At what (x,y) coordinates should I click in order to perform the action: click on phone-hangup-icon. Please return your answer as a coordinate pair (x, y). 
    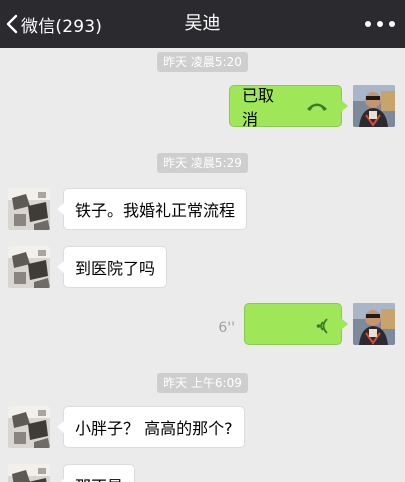
    Looking at the image, I should click on (317, 106).